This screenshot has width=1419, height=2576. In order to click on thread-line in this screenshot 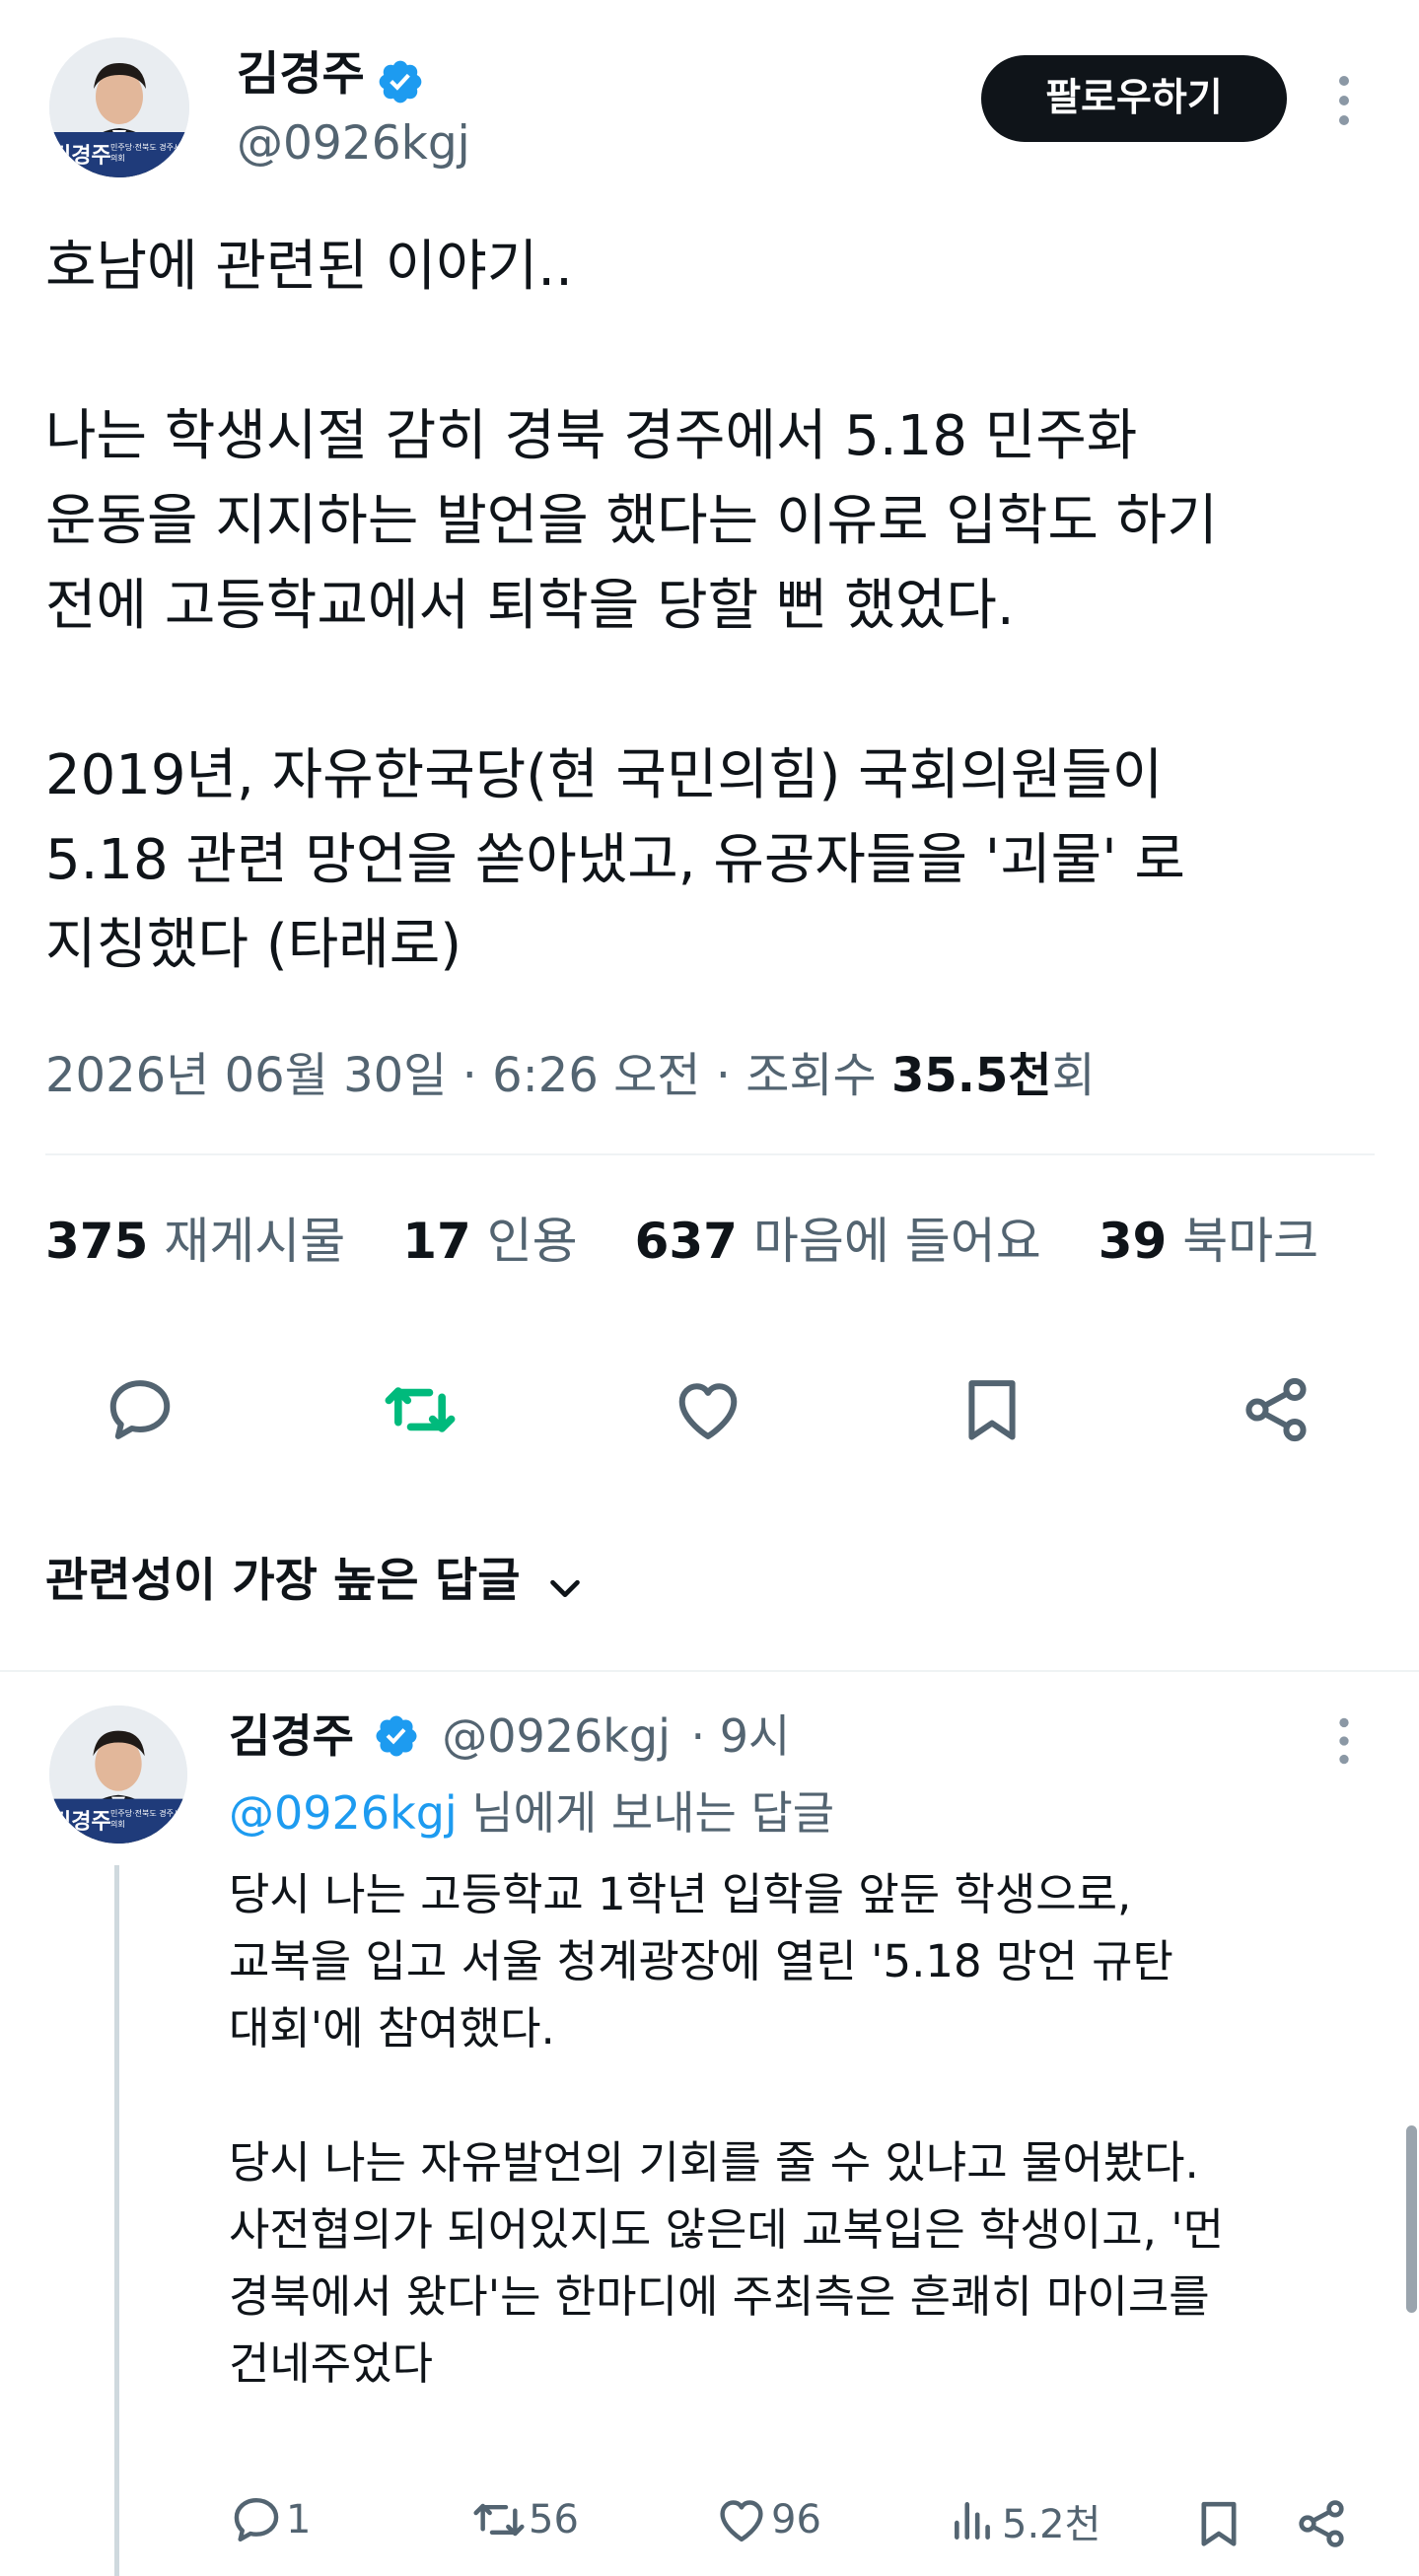, I will do `click(117, 2220)`.